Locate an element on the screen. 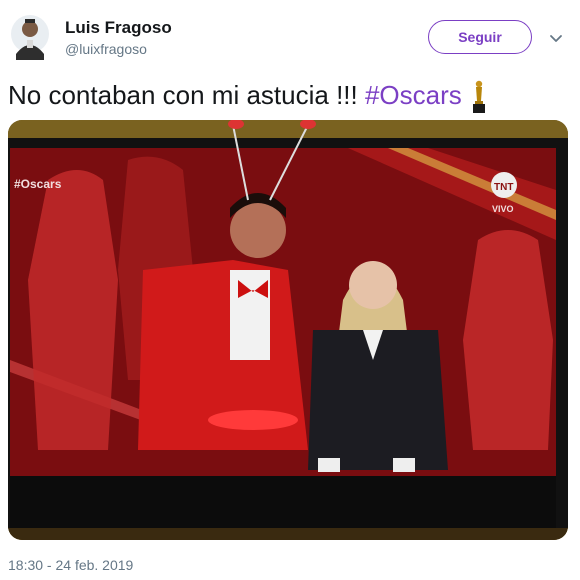 The height and width of the screenshot is (580, 580). tweet-timestamp: 18:30 - 24 feb. 2019 is located at coordinates (70, 565).